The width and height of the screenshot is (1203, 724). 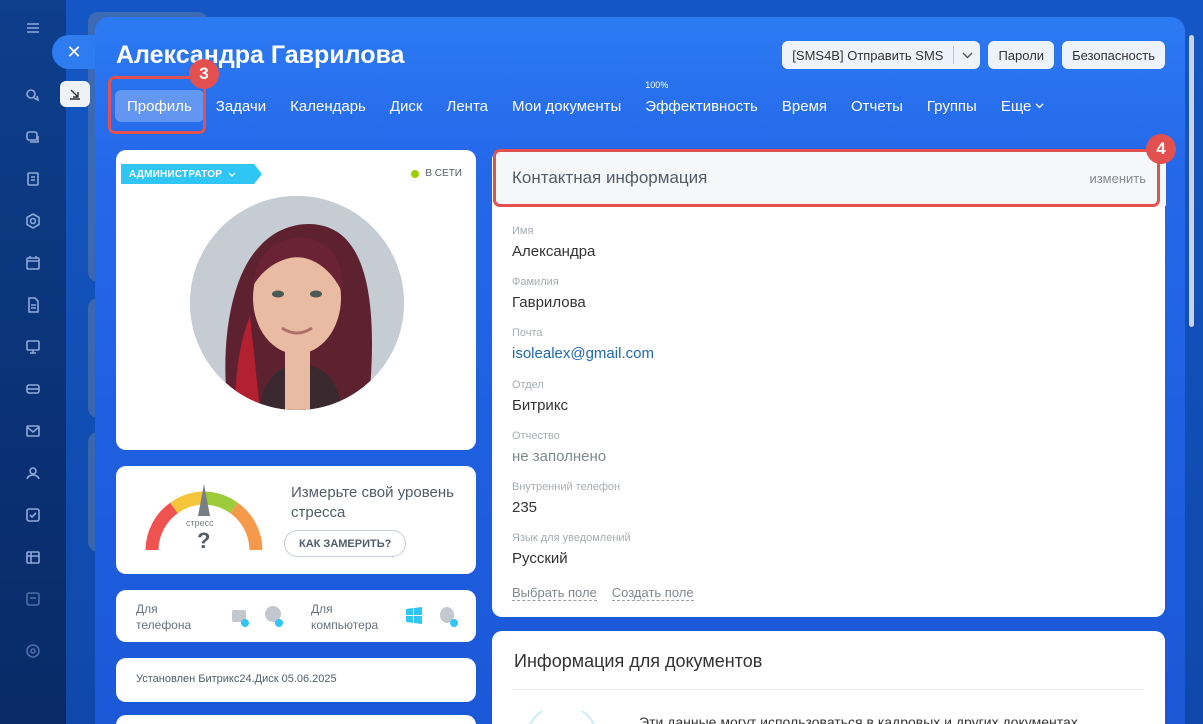 I want to click on tab-efficiency-label: Эффективность, so click(x=701, y=106).